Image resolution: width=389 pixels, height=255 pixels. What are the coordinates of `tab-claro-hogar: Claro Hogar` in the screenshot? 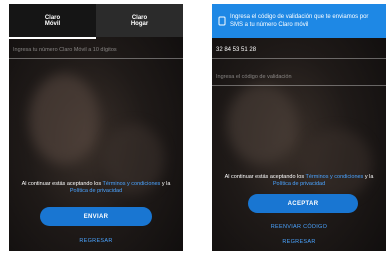 It's located at (139, 20).